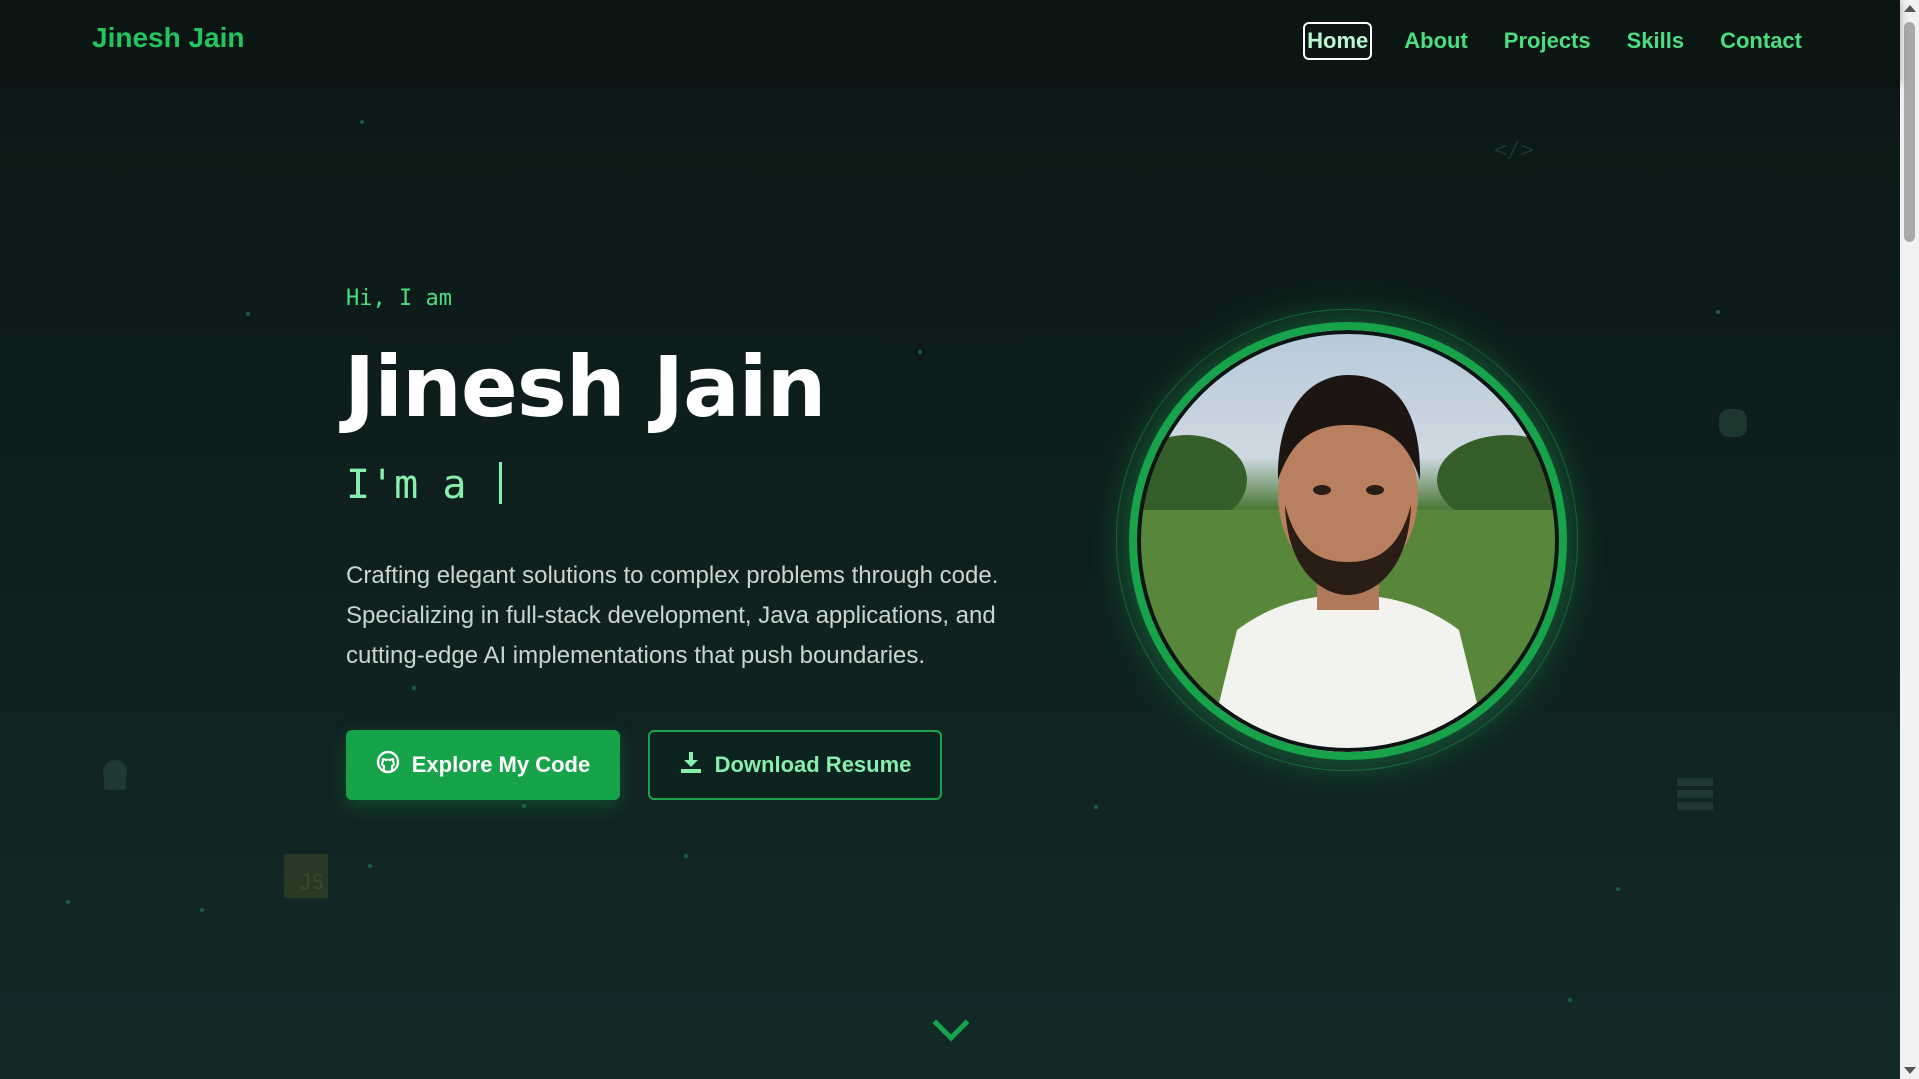 The width and height of the screenshot is (1919, 1079). I want to click on typed-role: I'm a, so click(424, 485).